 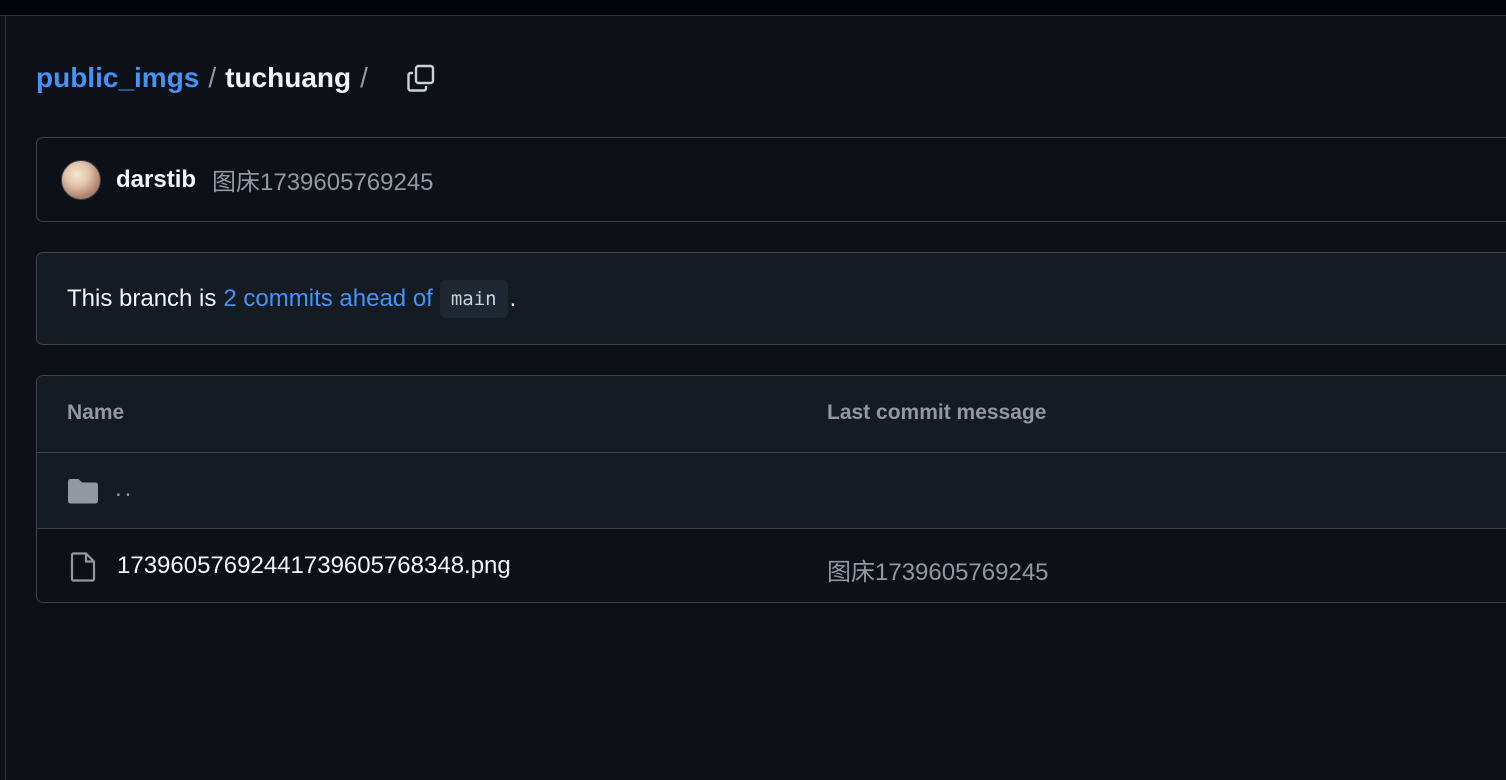 I want to click on copy-icon, so click(x=421, y=78).